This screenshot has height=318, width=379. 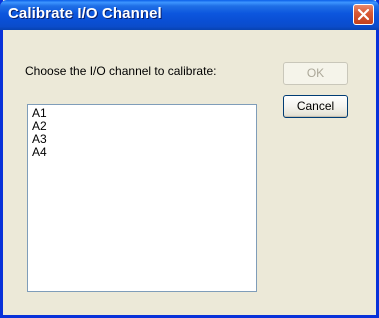 What do you see at coordinates (189, 15) in the screenshot?
I see `title-bar: Calibrate I/O Channel` at bounding box center [189, 15].